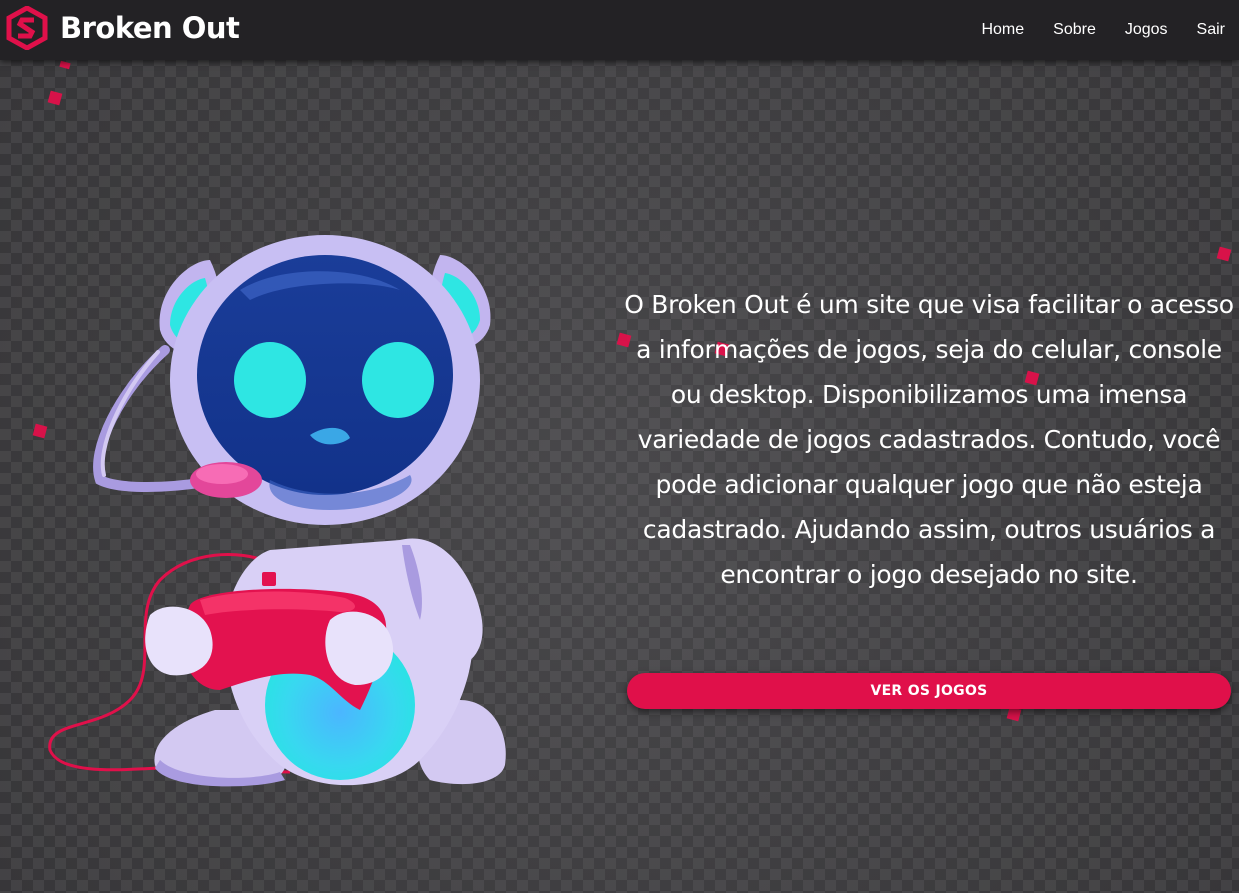 This screenshot has width=1239, height=893. What do you see at coordinates (1211, 30) in the screenshot?
I see `nav-sair: Sair` at bounding box center [1211, 30].